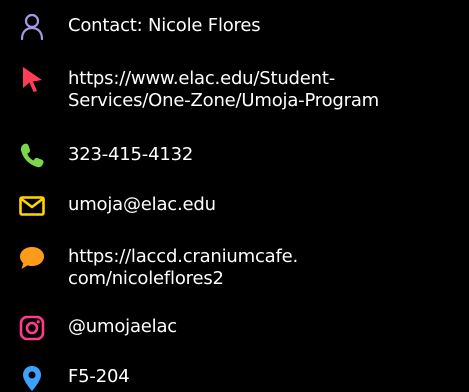 This screenshot has width=469, height=392. Describe the element at coordinates (32, 155) in the screenshot. I see `phone-icon` at that location.